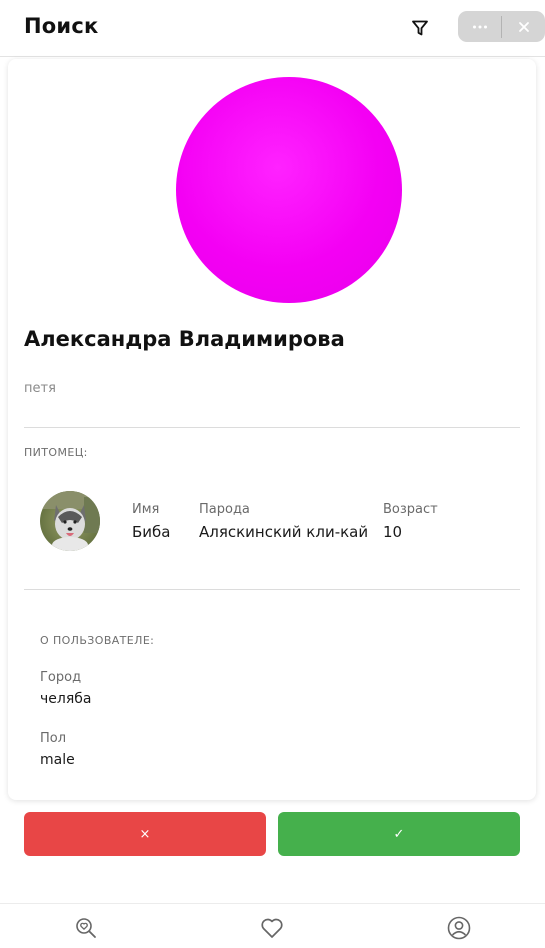  I want to click on pet-breed-label: Парода, so click(224, 509).